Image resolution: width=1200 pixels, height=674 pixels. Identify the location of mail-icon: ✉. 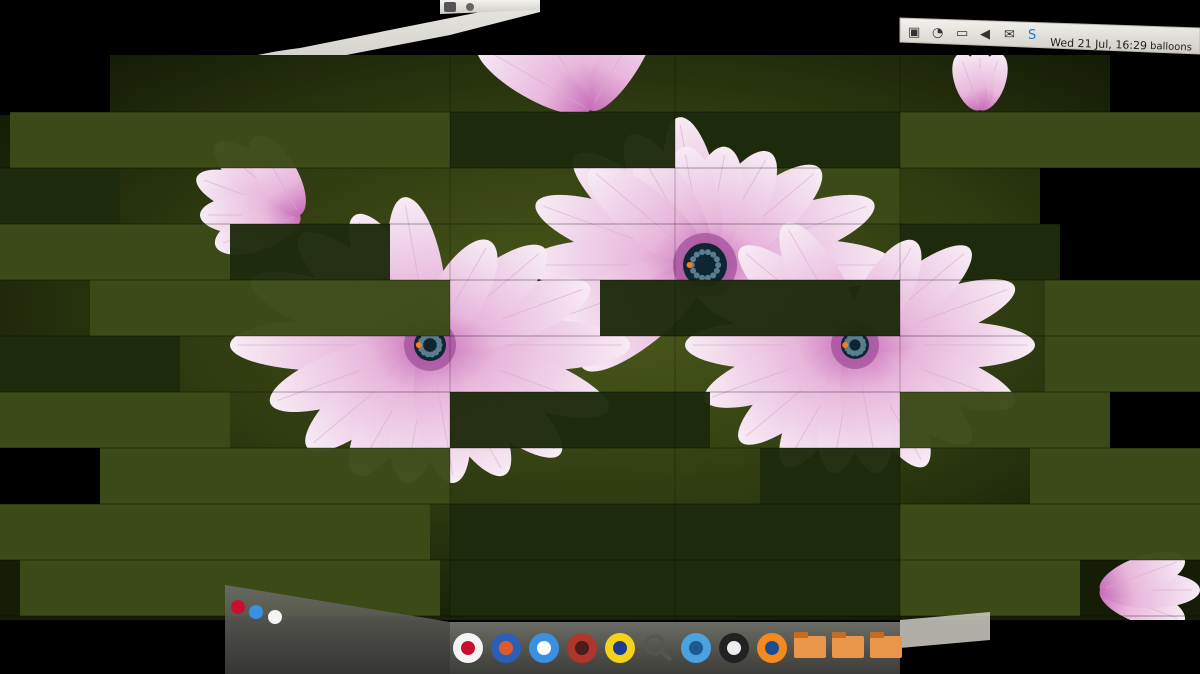
(1009, 34).